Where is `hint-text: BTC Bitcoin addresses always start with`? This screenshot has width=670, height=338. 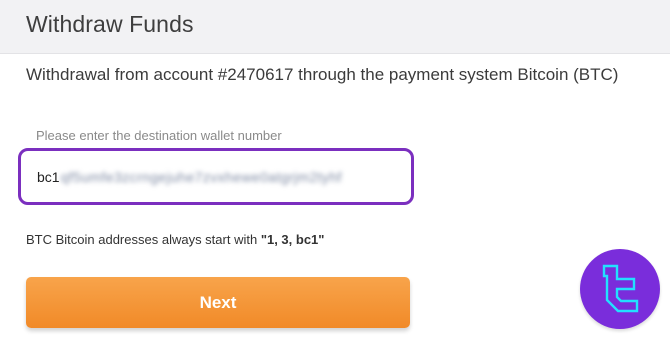 hint-text: BTC Bitcoin addresses always start with is located at coordinates (143, 239).